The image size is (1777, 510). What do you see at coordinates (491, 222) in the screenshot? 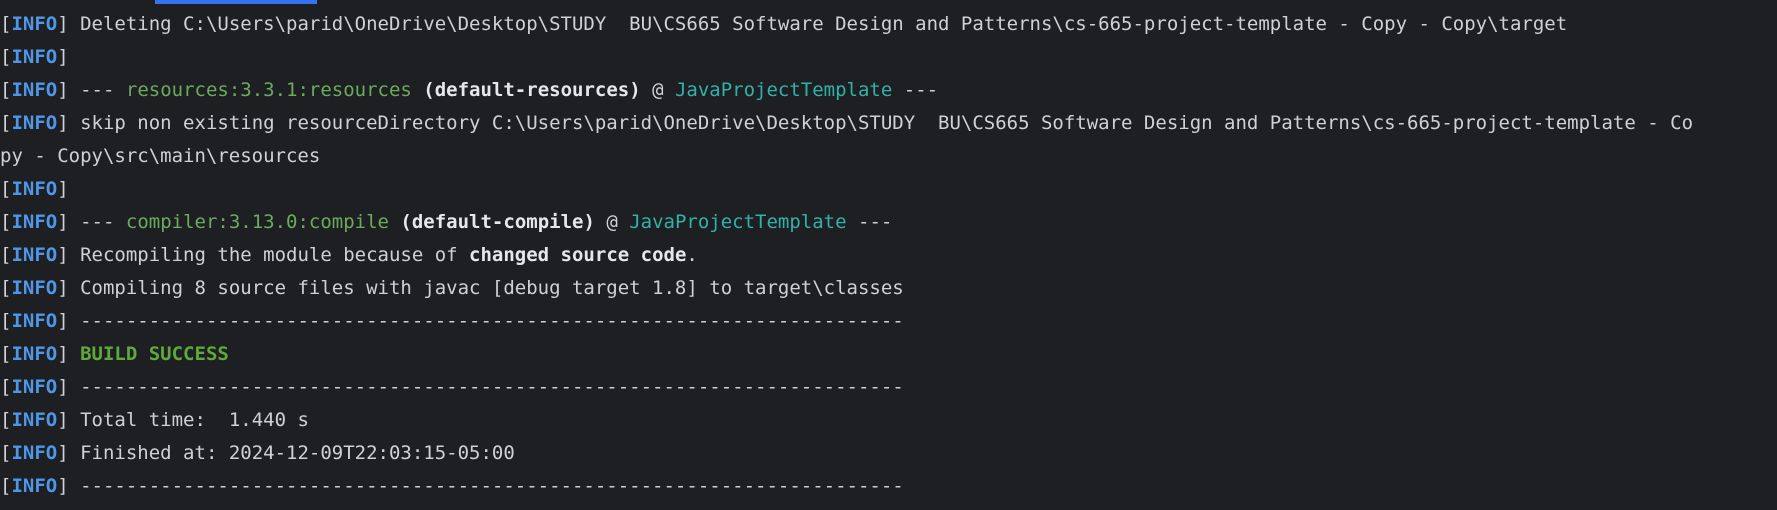
I see `execution-id: (default-compile)` at bounding box center [491, 222].